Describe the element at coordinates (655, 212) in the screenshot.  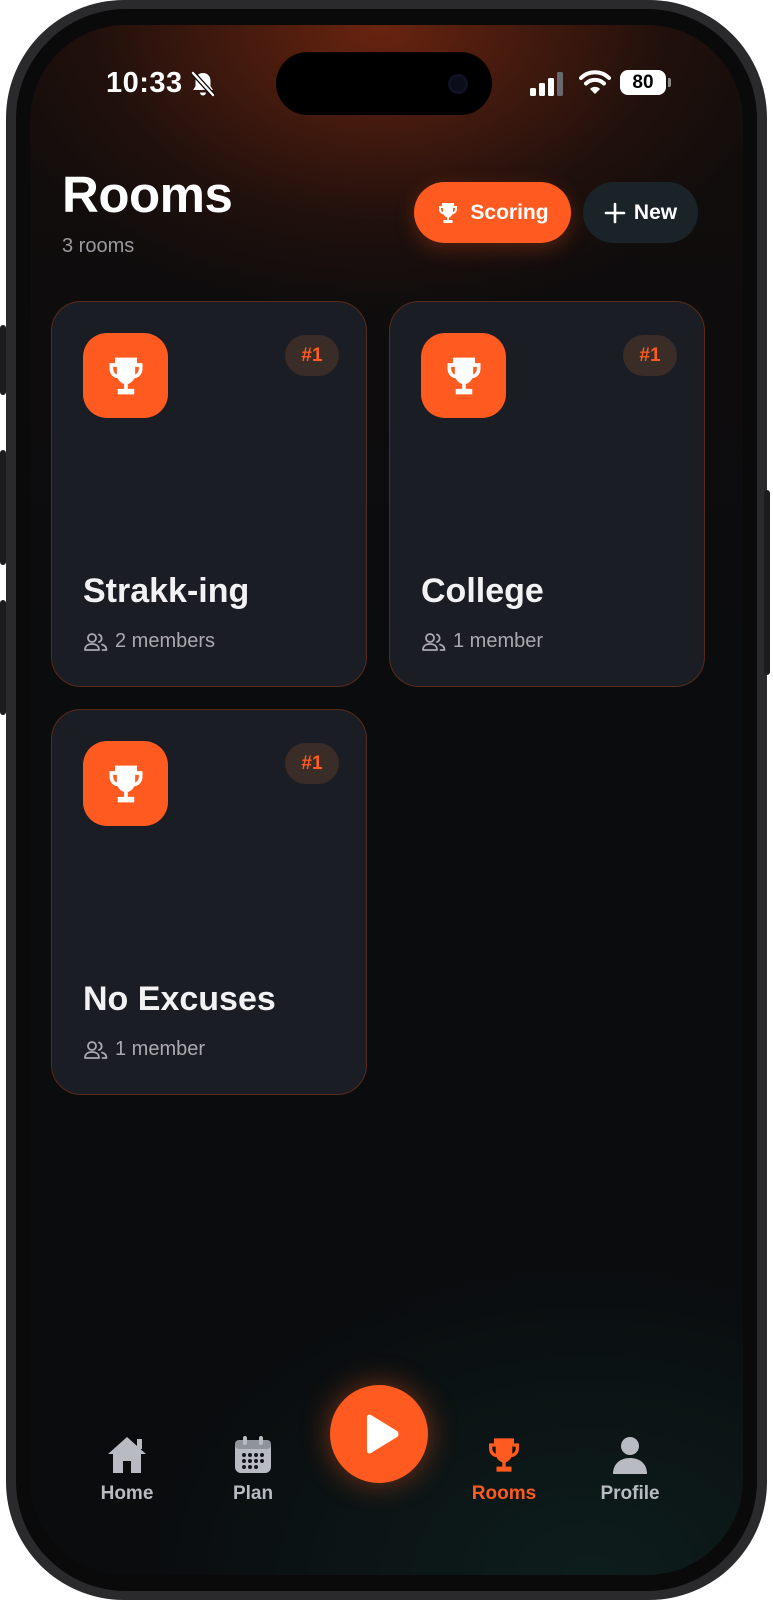
I see `new-label: New` at that location.